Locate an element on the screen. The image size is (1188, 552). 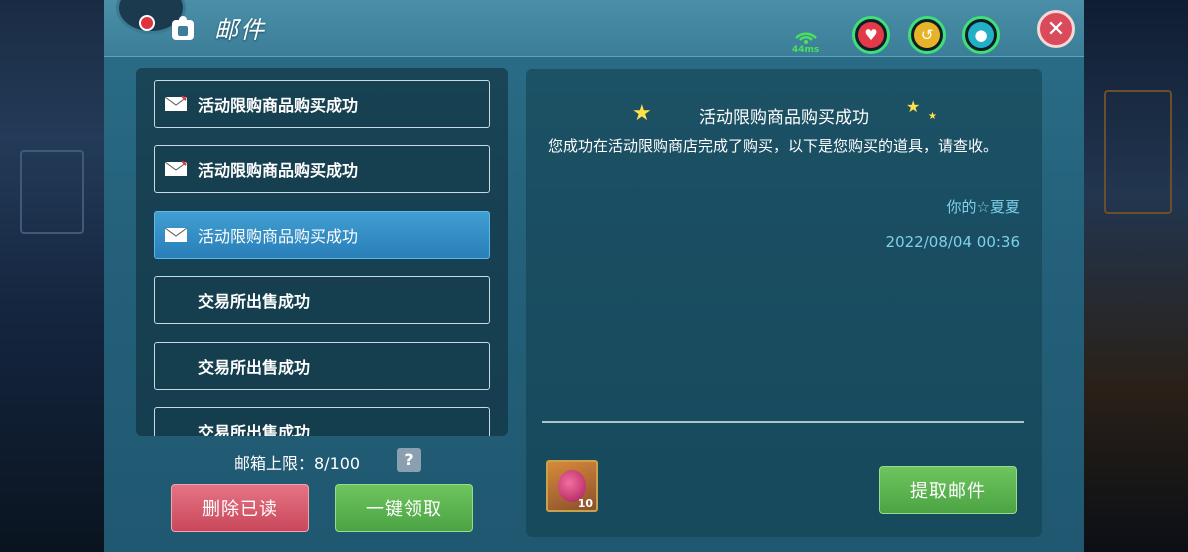
close-button: ✕ is located at coordinates (1056, 29).